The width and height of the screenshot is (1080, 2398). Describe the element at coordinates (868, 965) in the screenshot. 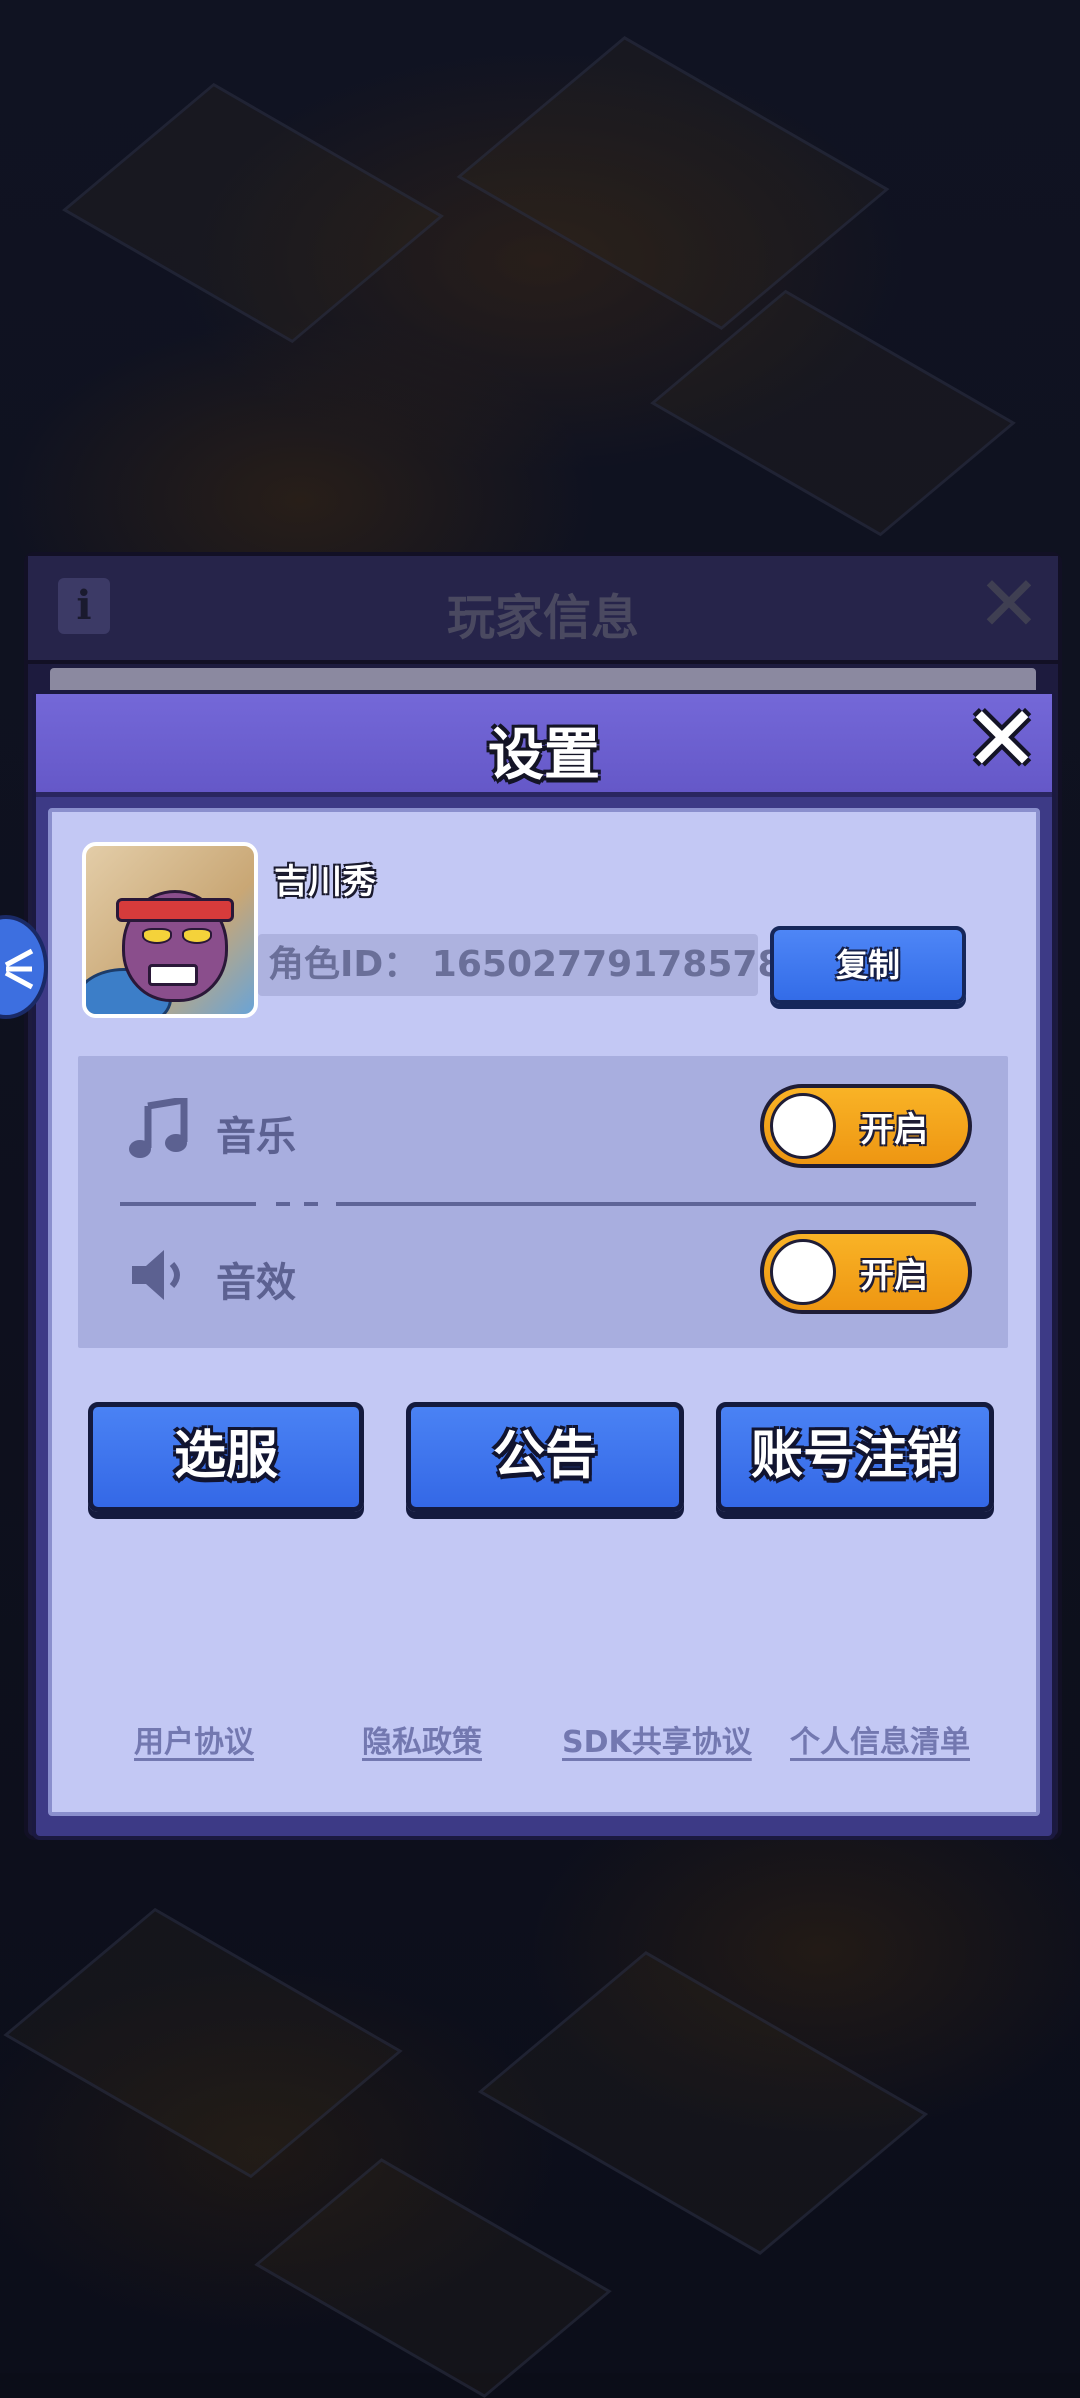

I see `copy-button: 复制` at that location.